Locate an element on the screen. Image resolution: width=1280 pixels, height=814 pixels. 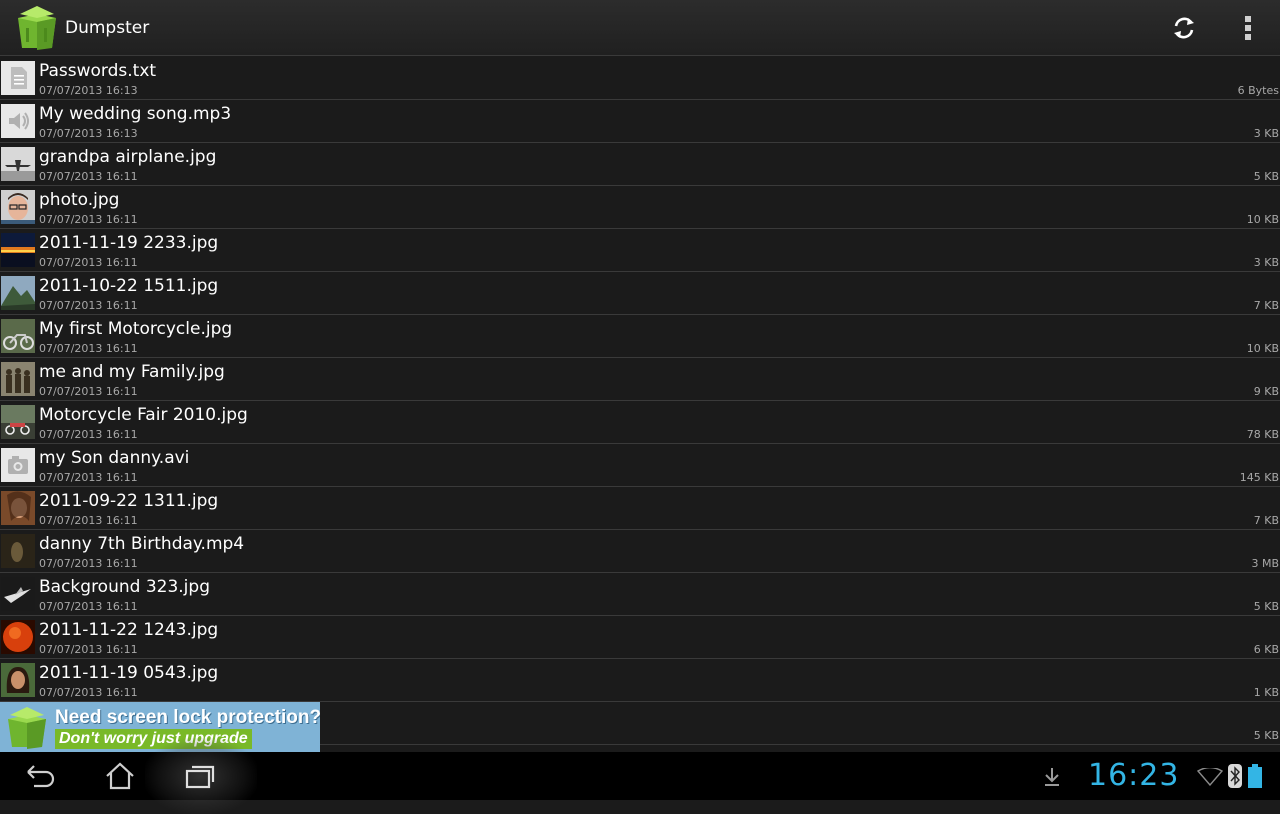
file-size: 3 MB is located at coordinates (1265, 563).